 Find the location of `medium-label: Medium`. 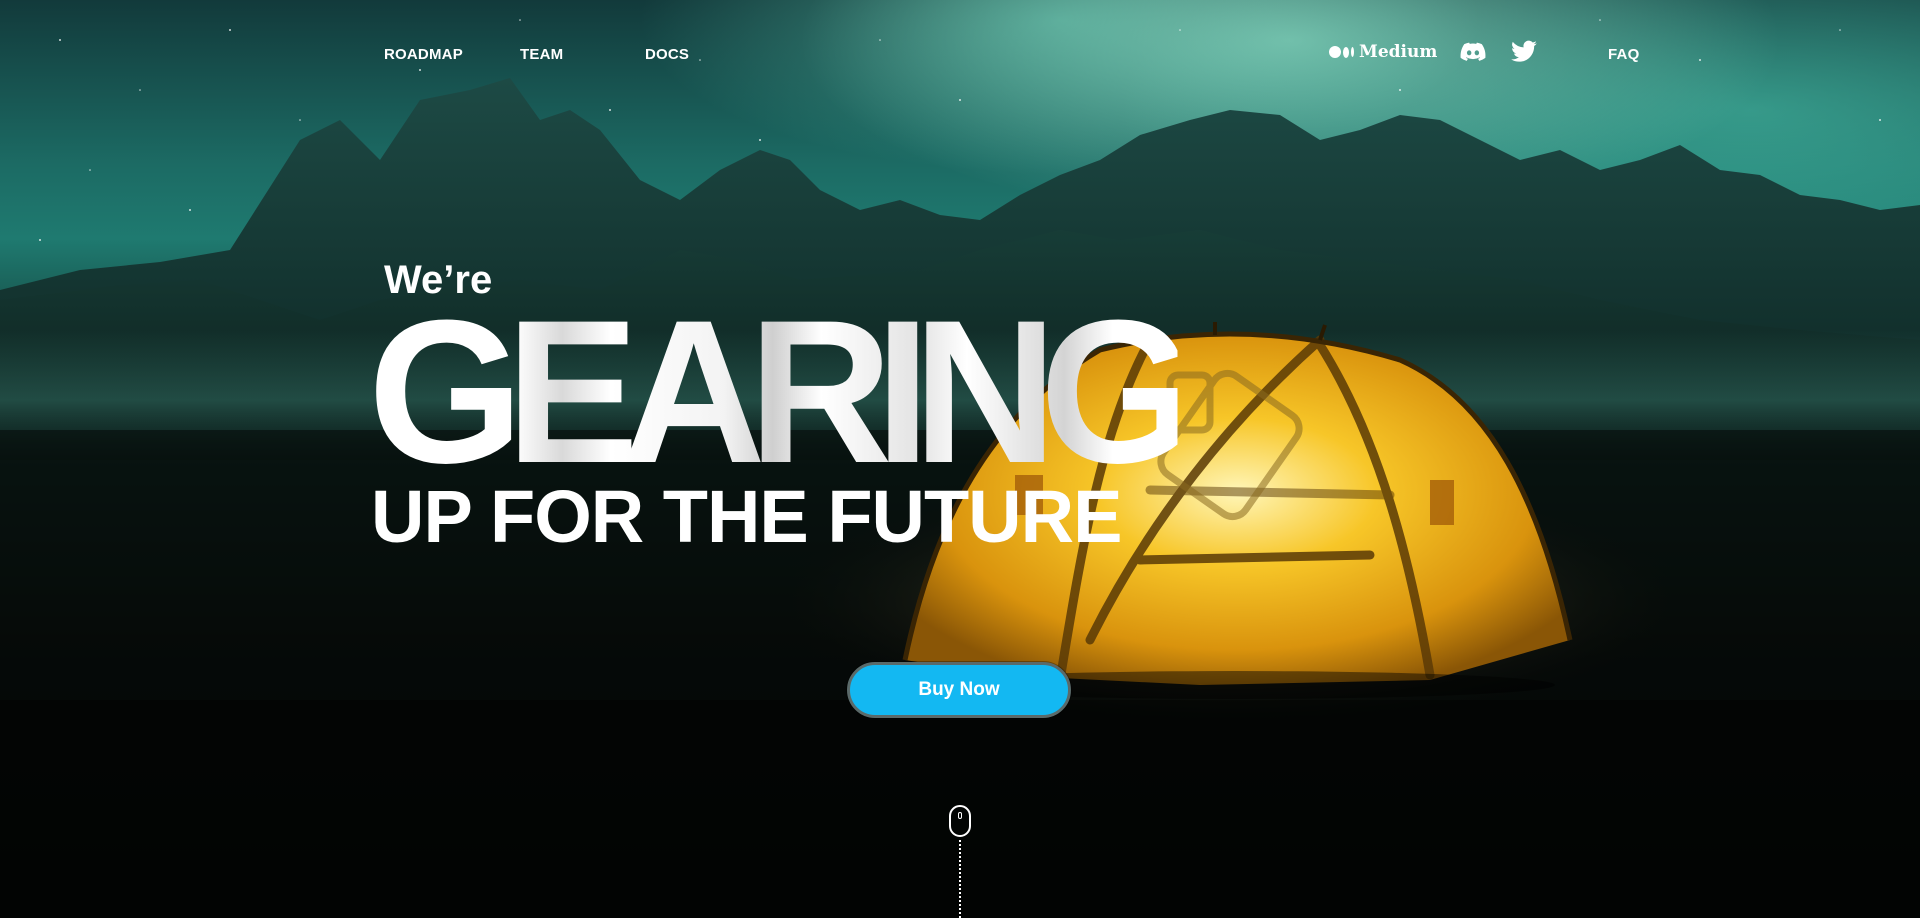

medium-label: Medium is located at coordinates (1398, 52).